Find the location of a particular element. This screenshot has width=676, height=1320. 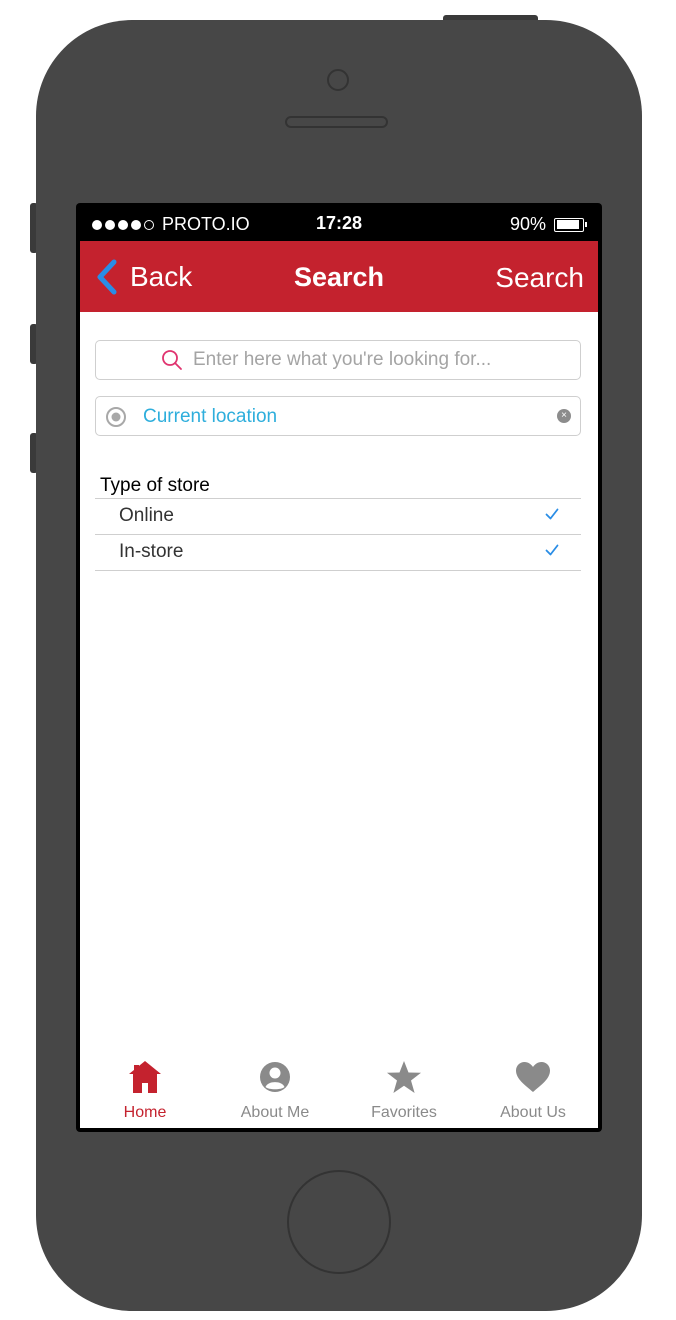

tab-home: Home is located at coordinates (145, 1090).